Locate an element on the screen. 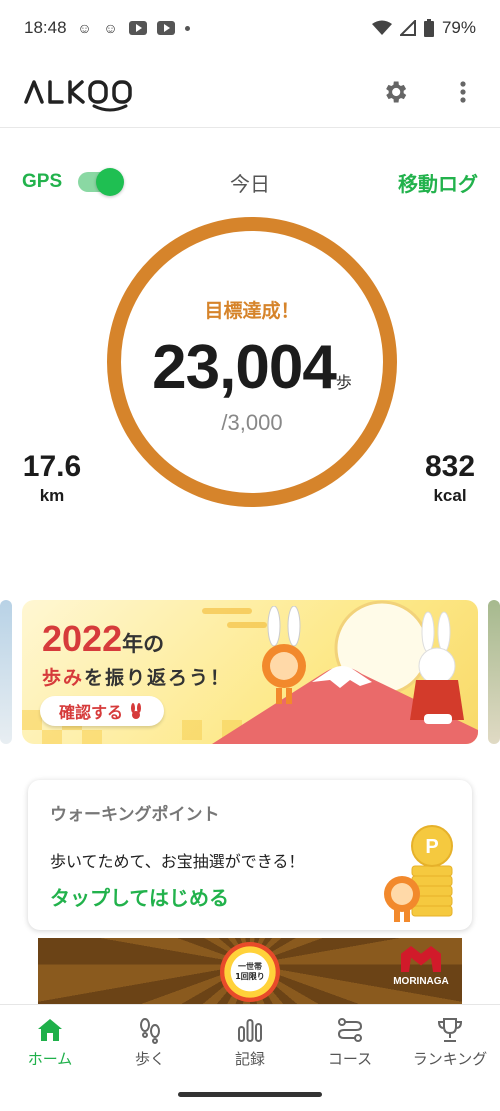 The image size is (500, 1111). steps-display: 23,004歩 is located at coordinates (252, 367).